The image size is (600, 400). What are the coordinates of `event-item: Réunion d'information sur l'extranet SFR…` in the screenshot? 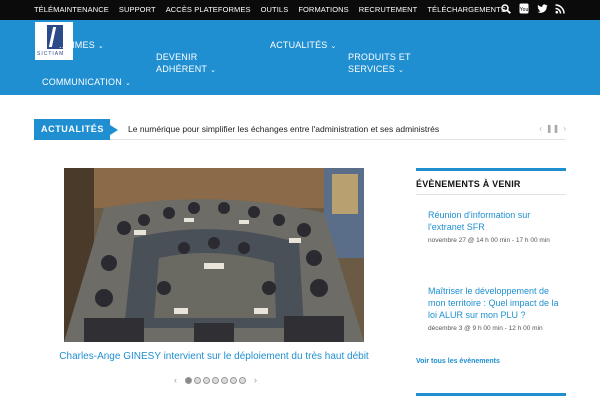 It's located at (497, 227).